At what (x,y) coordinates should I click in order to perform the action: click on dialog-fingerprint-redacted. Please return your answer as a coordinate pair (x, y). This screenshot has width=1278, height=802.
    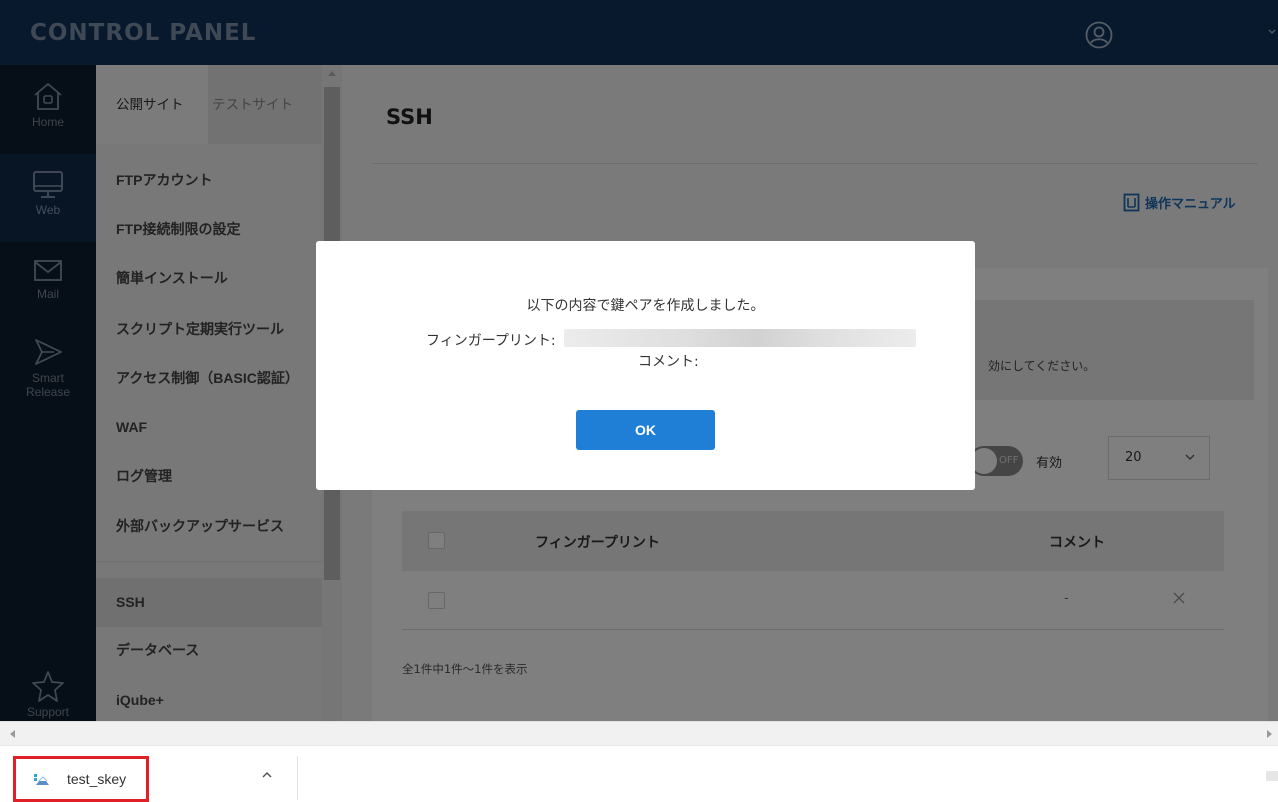
    Looking at the image, I should click on (740, 338).